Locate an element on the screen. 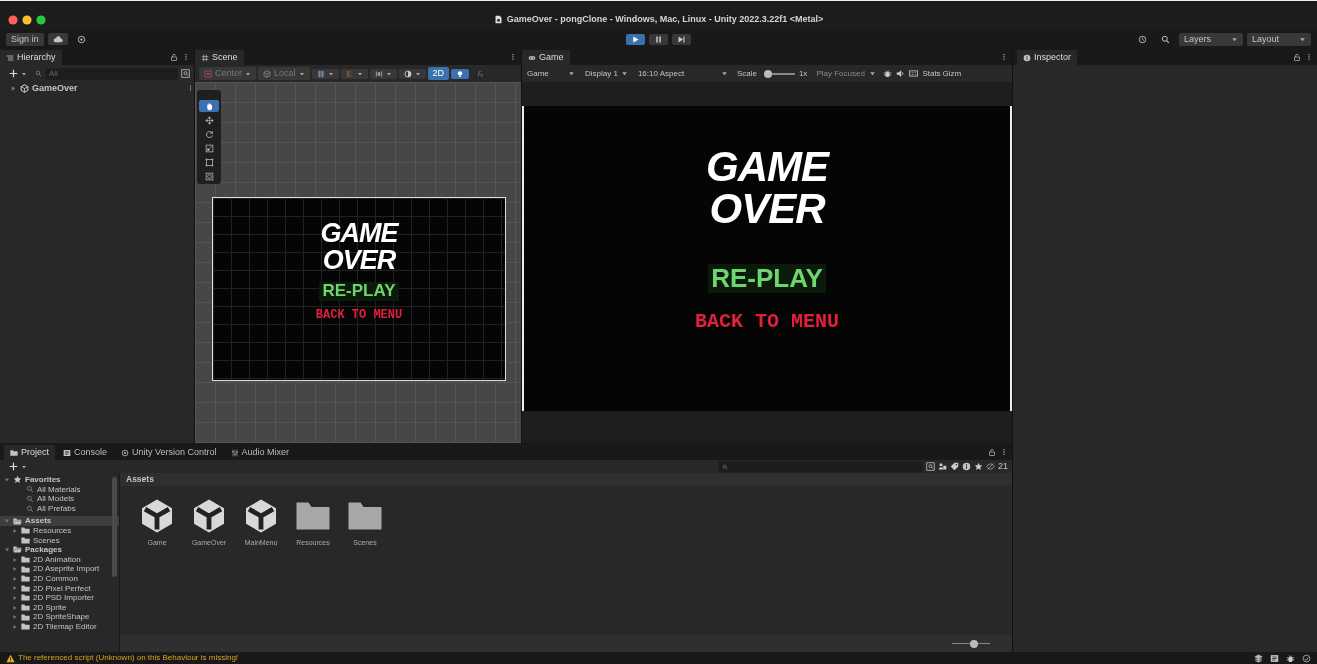 The width and height of the screenshot is (1317, 664). scale-slider is located at coordinates (779, 73).